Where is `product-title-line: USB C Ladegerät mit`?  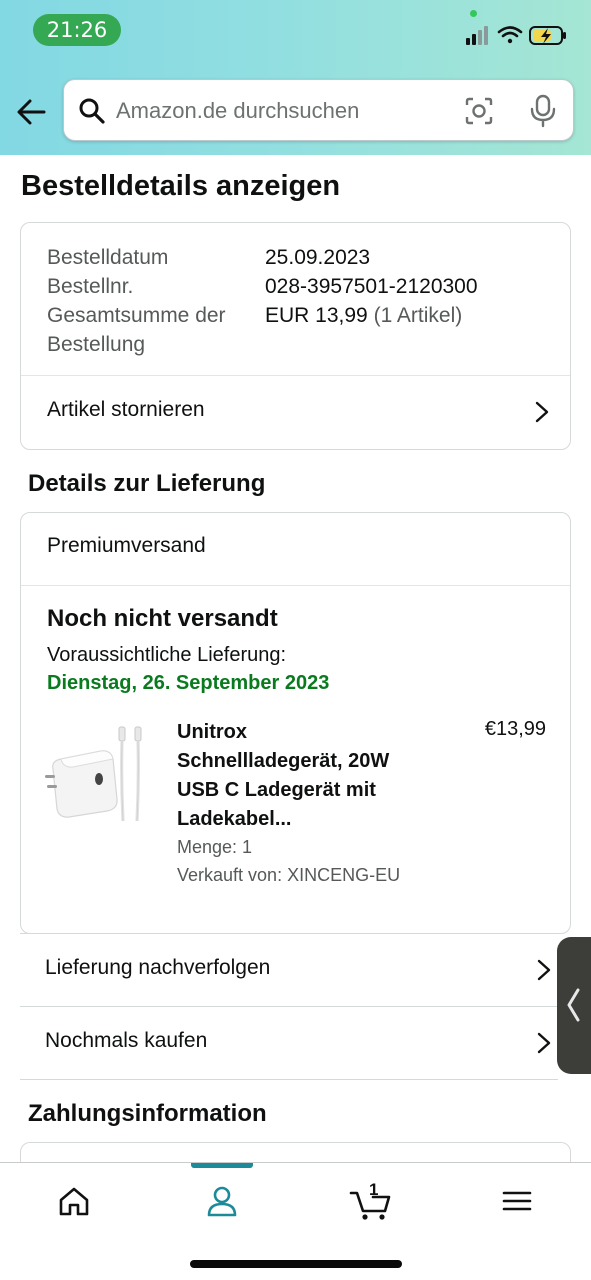 product-title-line: USB C Ladegerät mit is located at coordinates (276, 790).